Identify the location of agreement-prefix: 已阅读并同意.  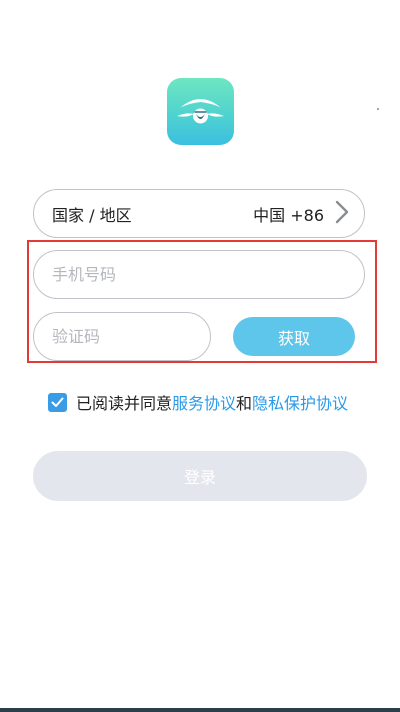
(124, 403).